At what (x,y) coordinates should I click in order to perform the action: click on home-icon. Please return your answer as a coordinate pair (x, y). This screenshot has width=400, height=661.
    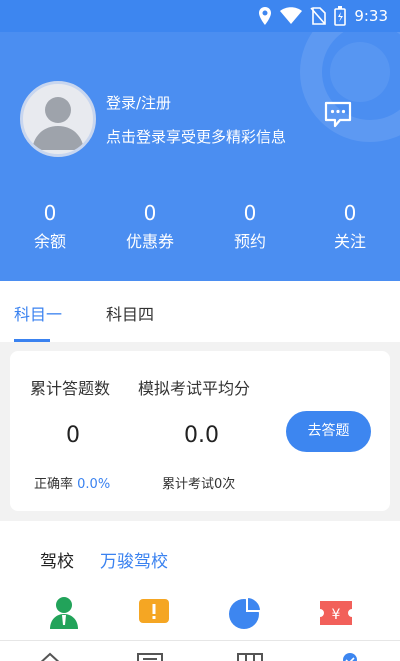
    Looking at the image, I should click on (50, 656).